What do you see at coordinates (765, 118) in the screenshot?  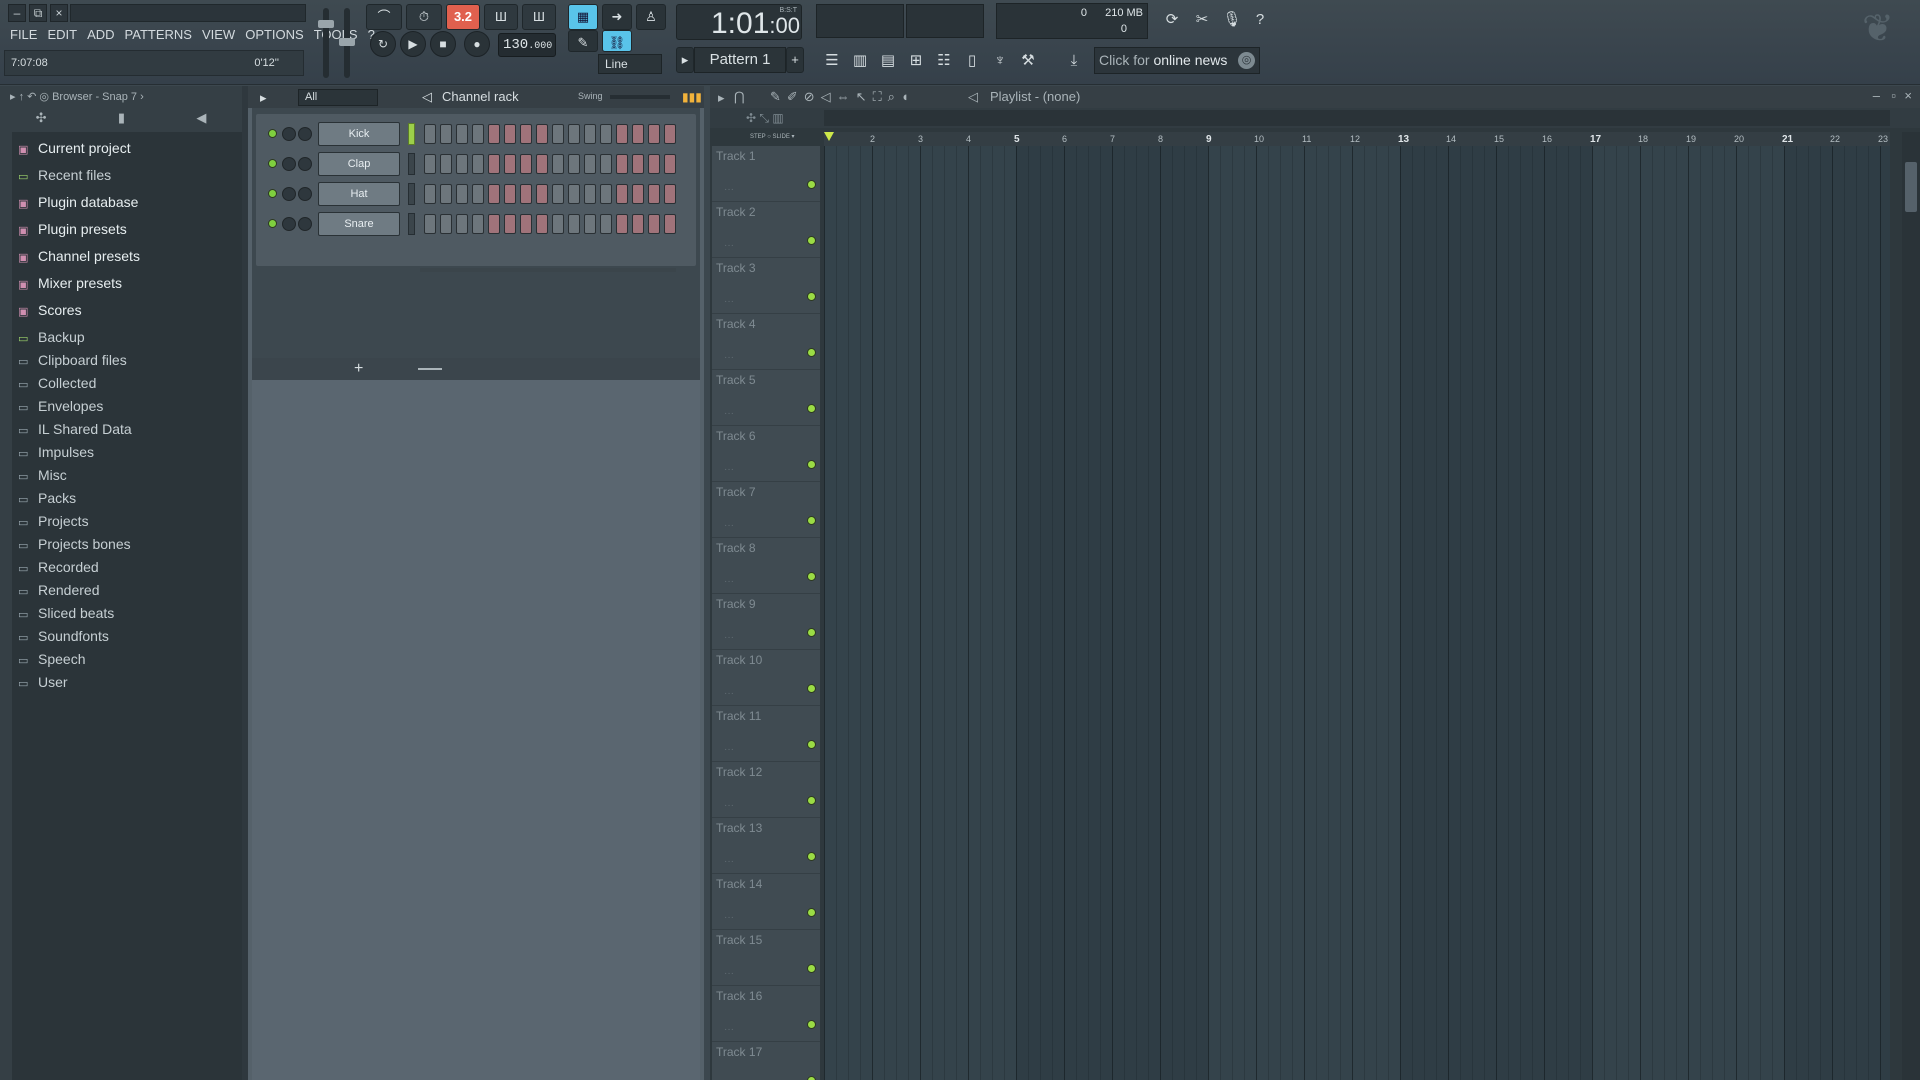 I see `playlist-zoom-icons: ✣ ⤡ ▥` at bounding box center [765, 118].